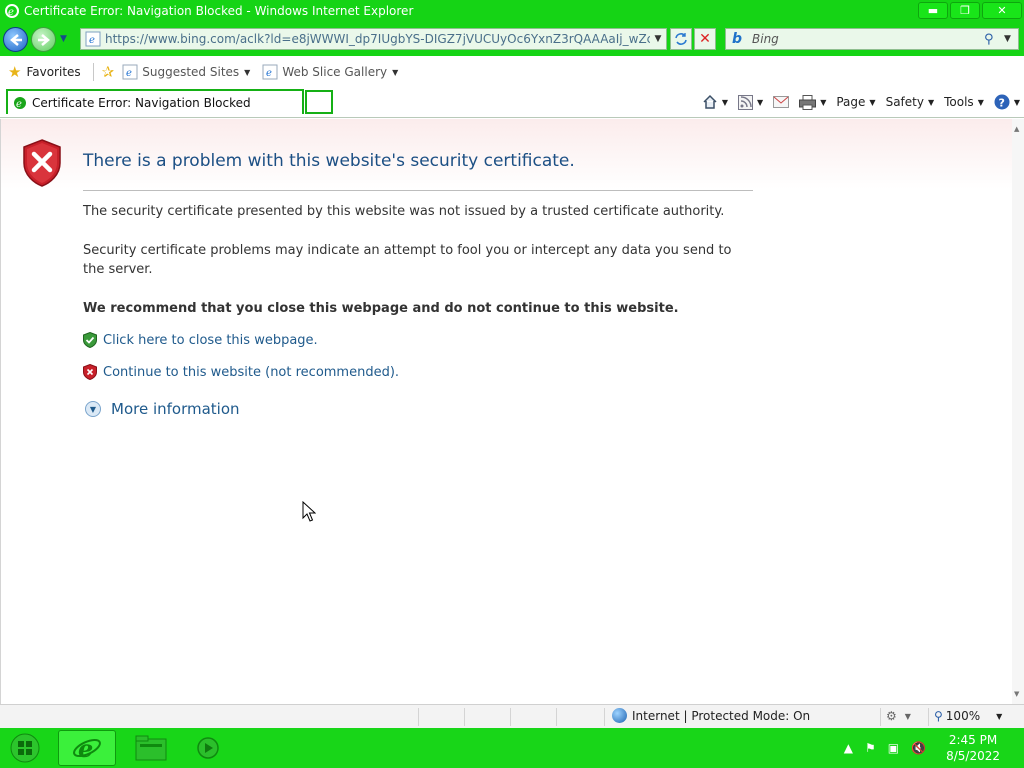 This screenshot has height=768, width=1024. What do you see at coordinates (870, 748) in the screenshot?
I see `flag-icon: ⚑` at bounding box center [870, 748].